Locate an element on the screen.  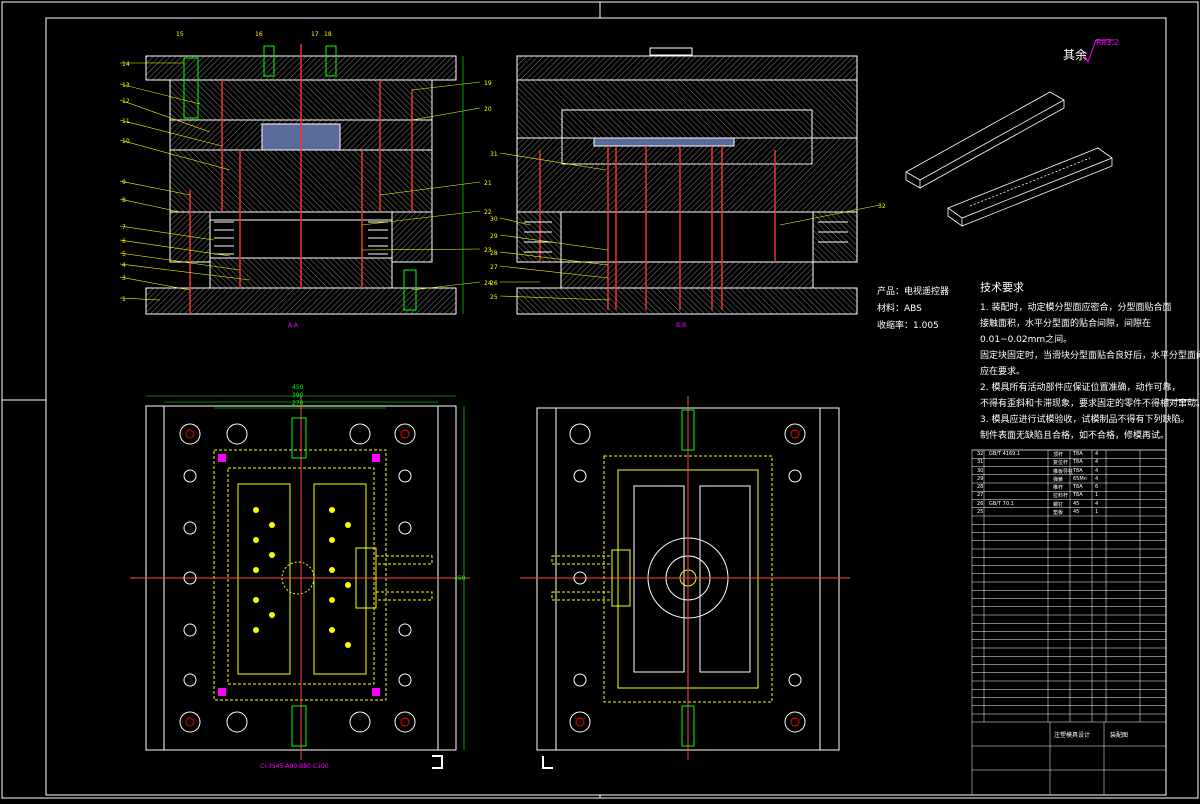
svg-text: 32 is located at coordinates (882, 206).